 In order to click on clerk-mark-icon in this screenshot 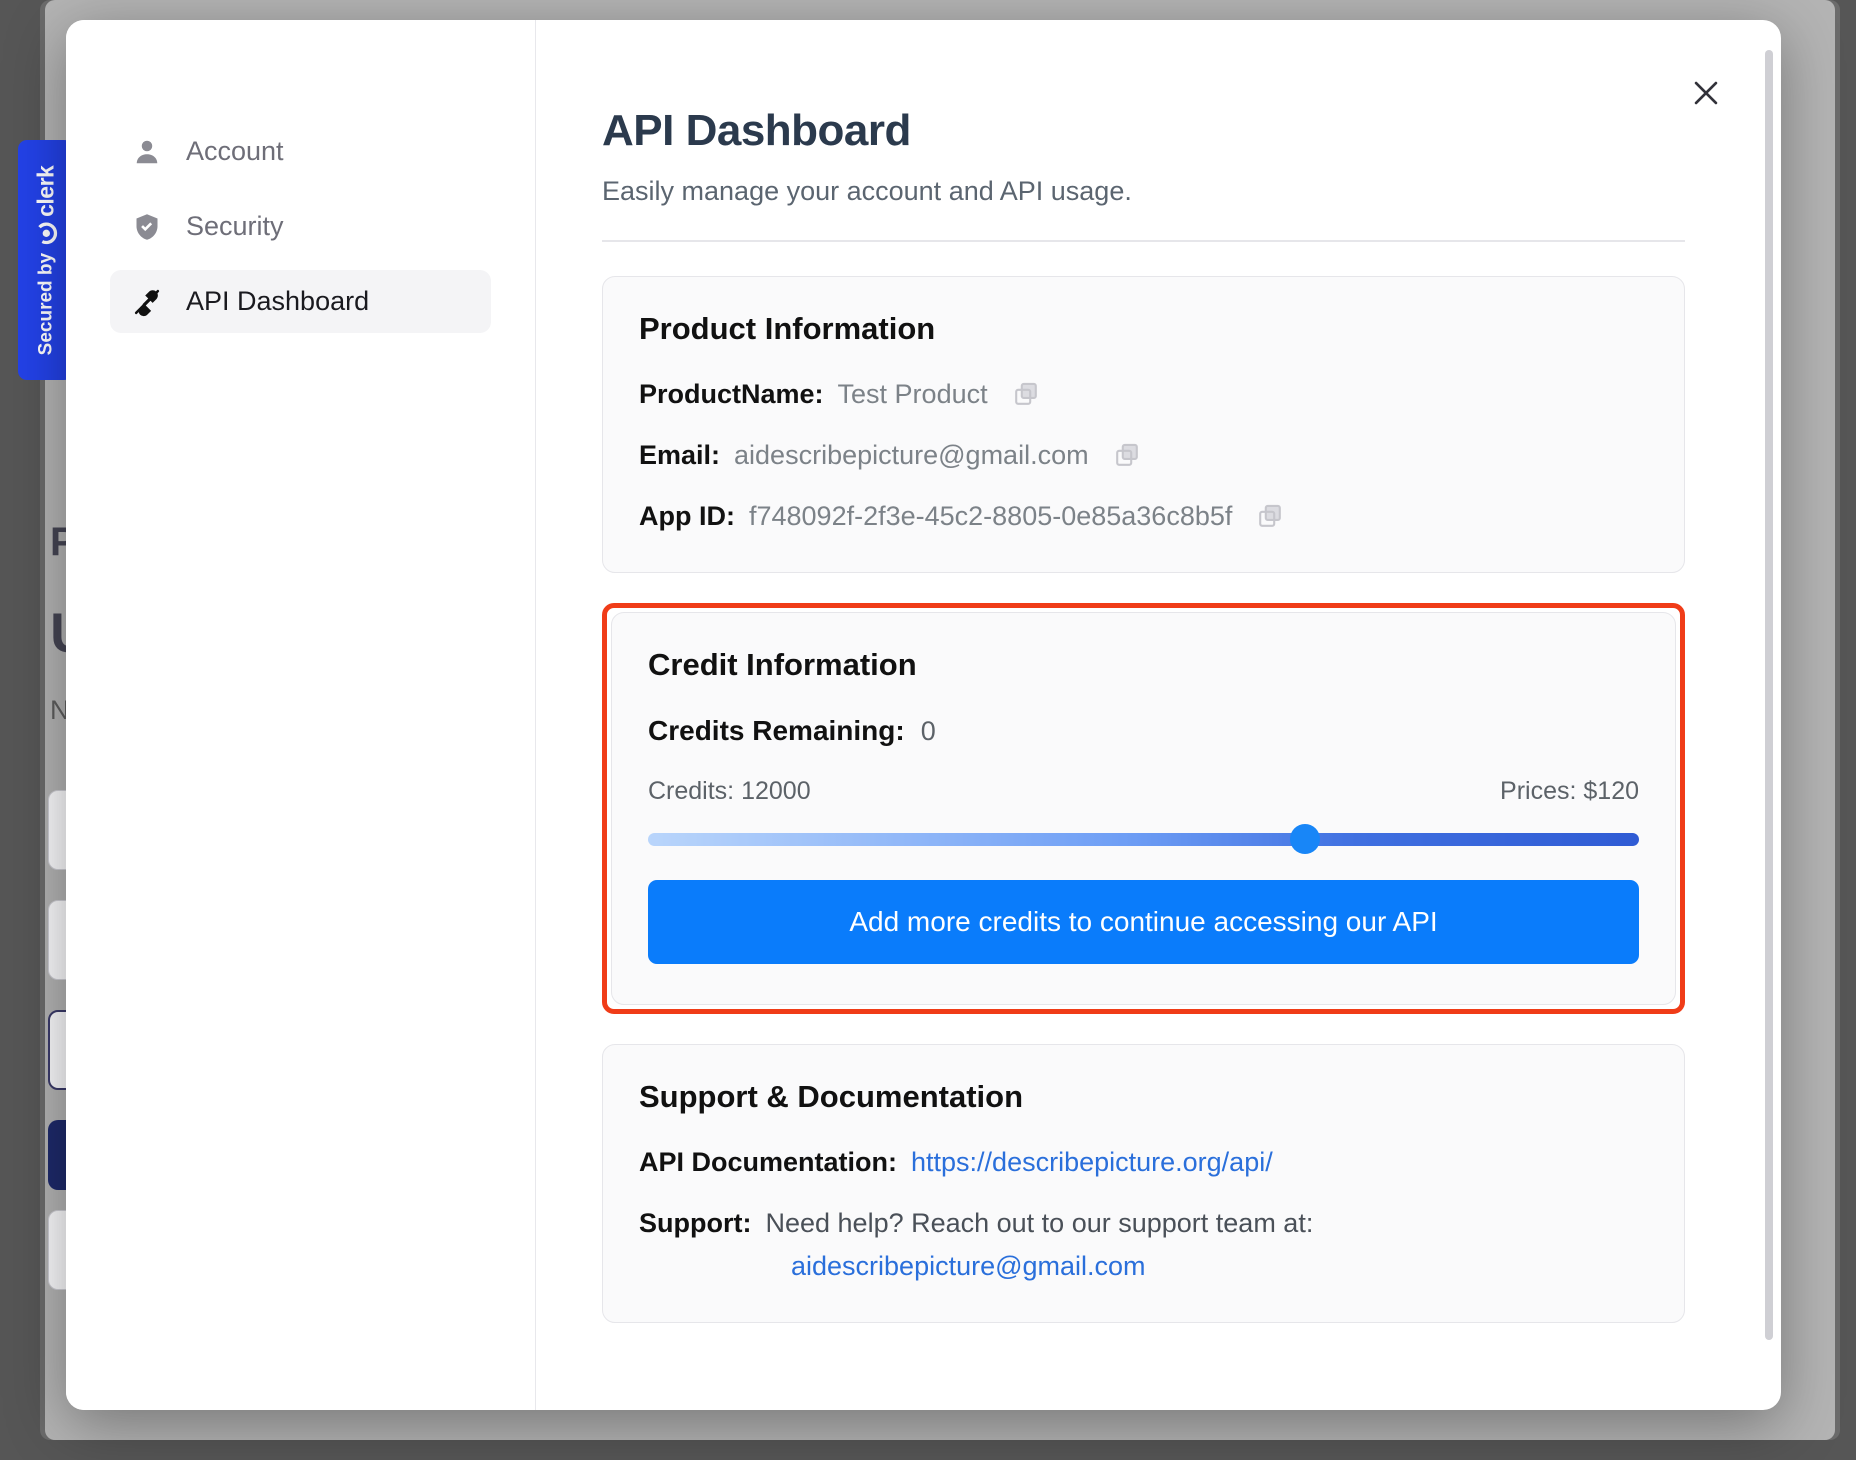, I will do `click(45, 232)`.